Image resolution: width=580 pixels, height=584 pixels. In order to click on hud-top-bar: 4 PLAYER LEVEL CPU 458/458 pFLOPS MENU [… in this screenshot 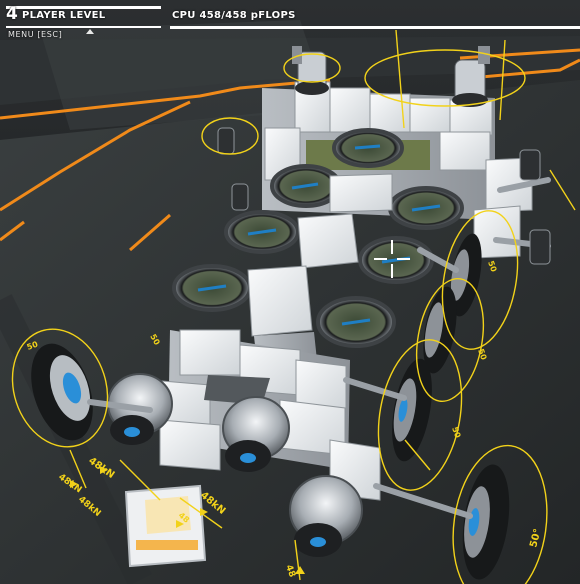, I will do `click(290, 19)`.